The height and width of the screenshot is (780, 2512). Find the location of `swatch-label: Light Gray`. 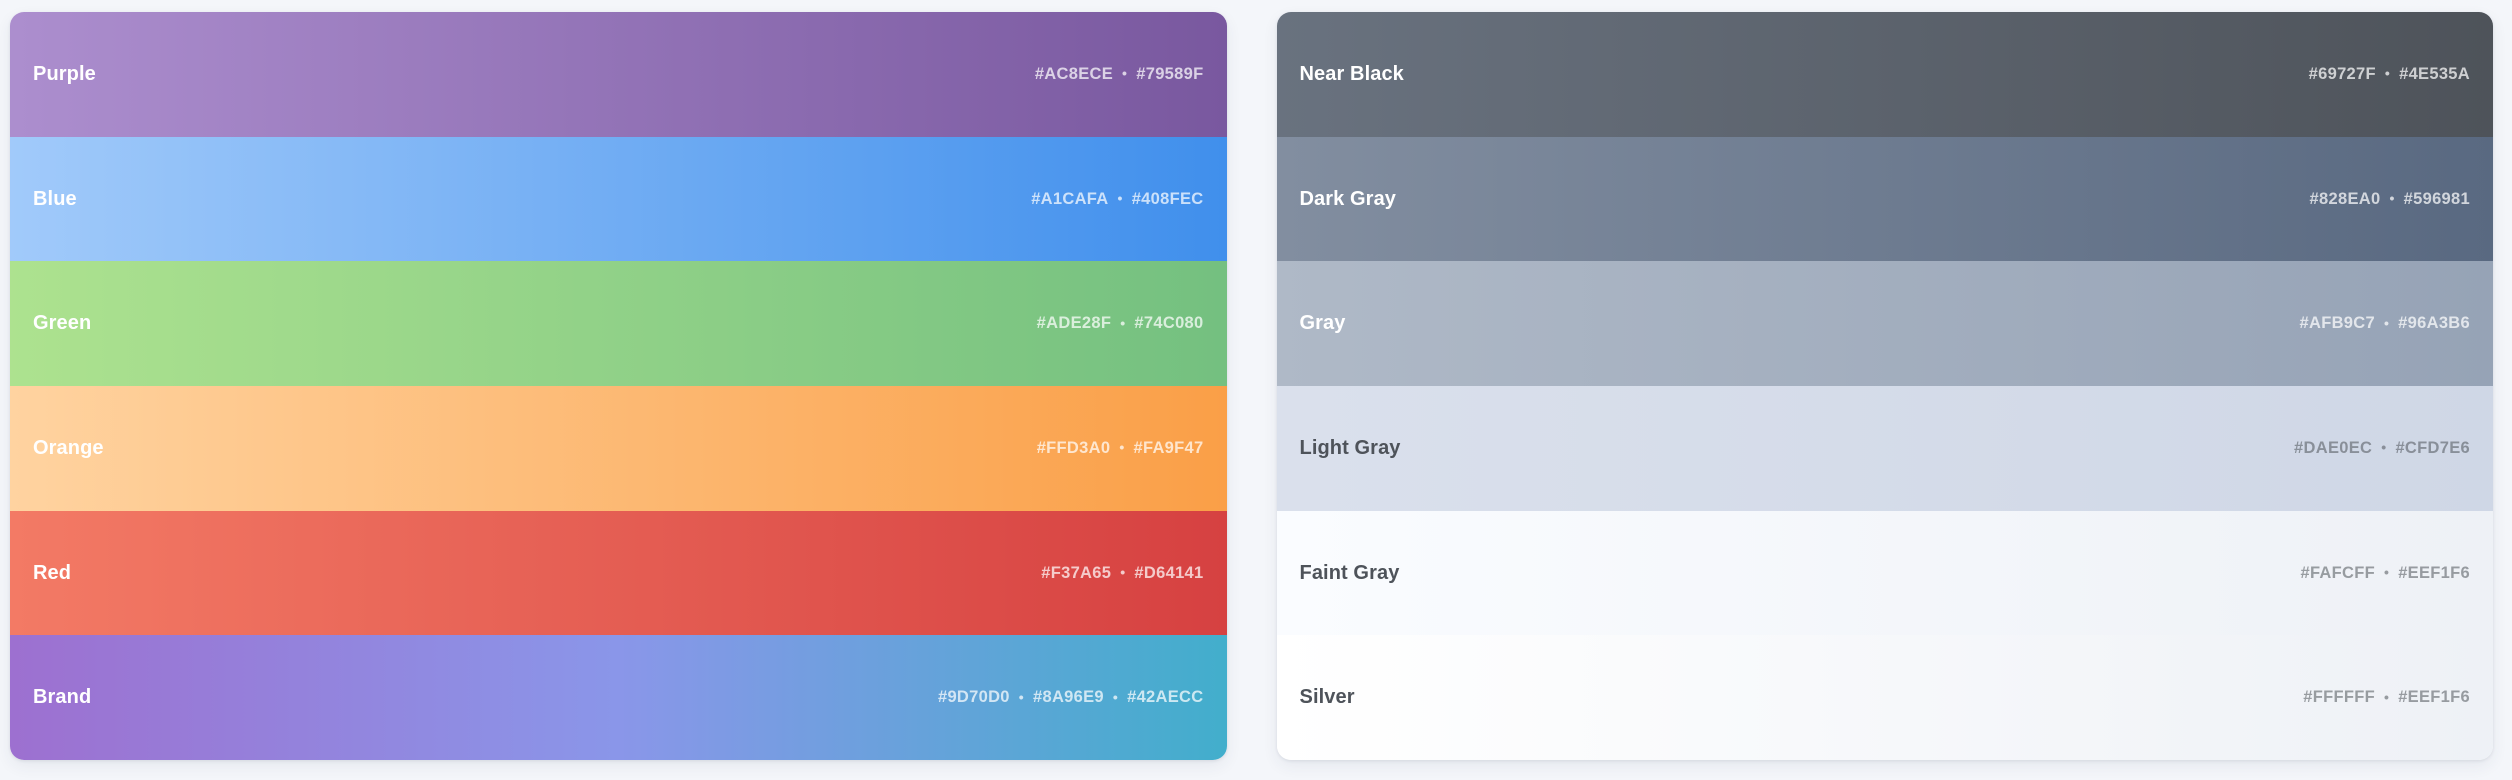

swatch-label: Light Gray is located at coordinates (1350, 447).